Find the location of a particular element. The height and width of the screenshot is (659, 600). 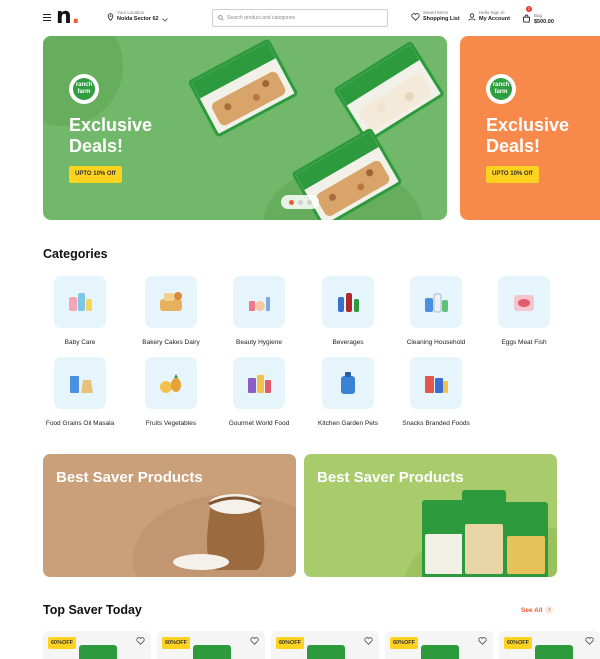

fruits-icon is located at coordinates (170, 383).